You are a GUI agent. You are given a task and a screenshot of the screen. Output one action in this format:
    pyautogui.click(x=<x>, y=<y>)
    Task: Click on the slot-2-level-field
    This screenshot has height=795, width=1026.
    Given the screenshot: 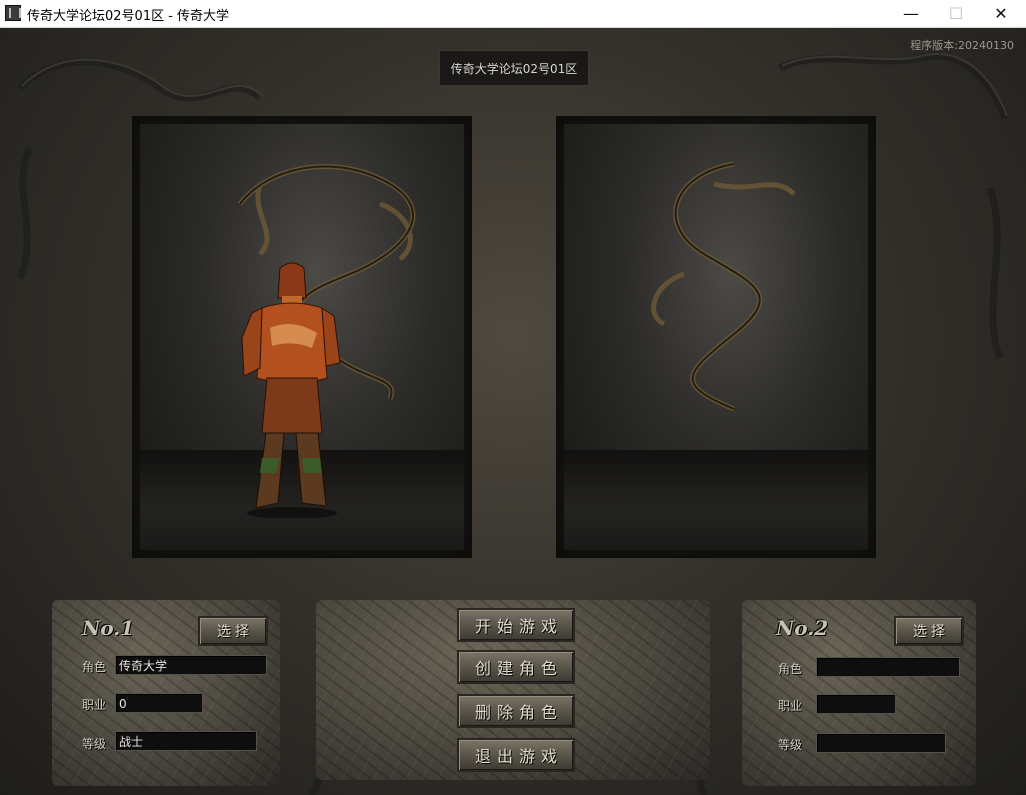 What is the action you would take?
    pyautogui.click(x=881, y=743)
    